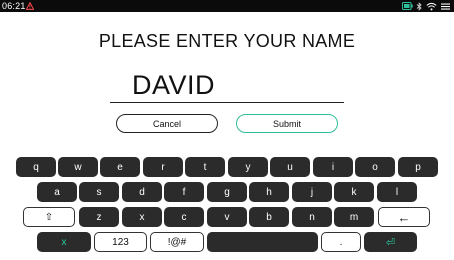  Describe the element at coordinates (354, 217) in the screenshot. I see `key-m: m` at that location.